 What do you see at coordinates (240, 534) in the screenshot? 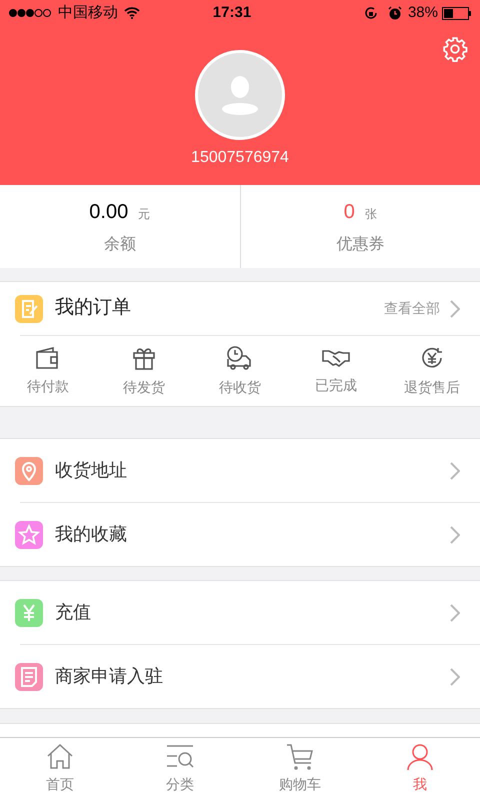
I see `menu-row: 我的收藏` at bounding box center [240, 534].